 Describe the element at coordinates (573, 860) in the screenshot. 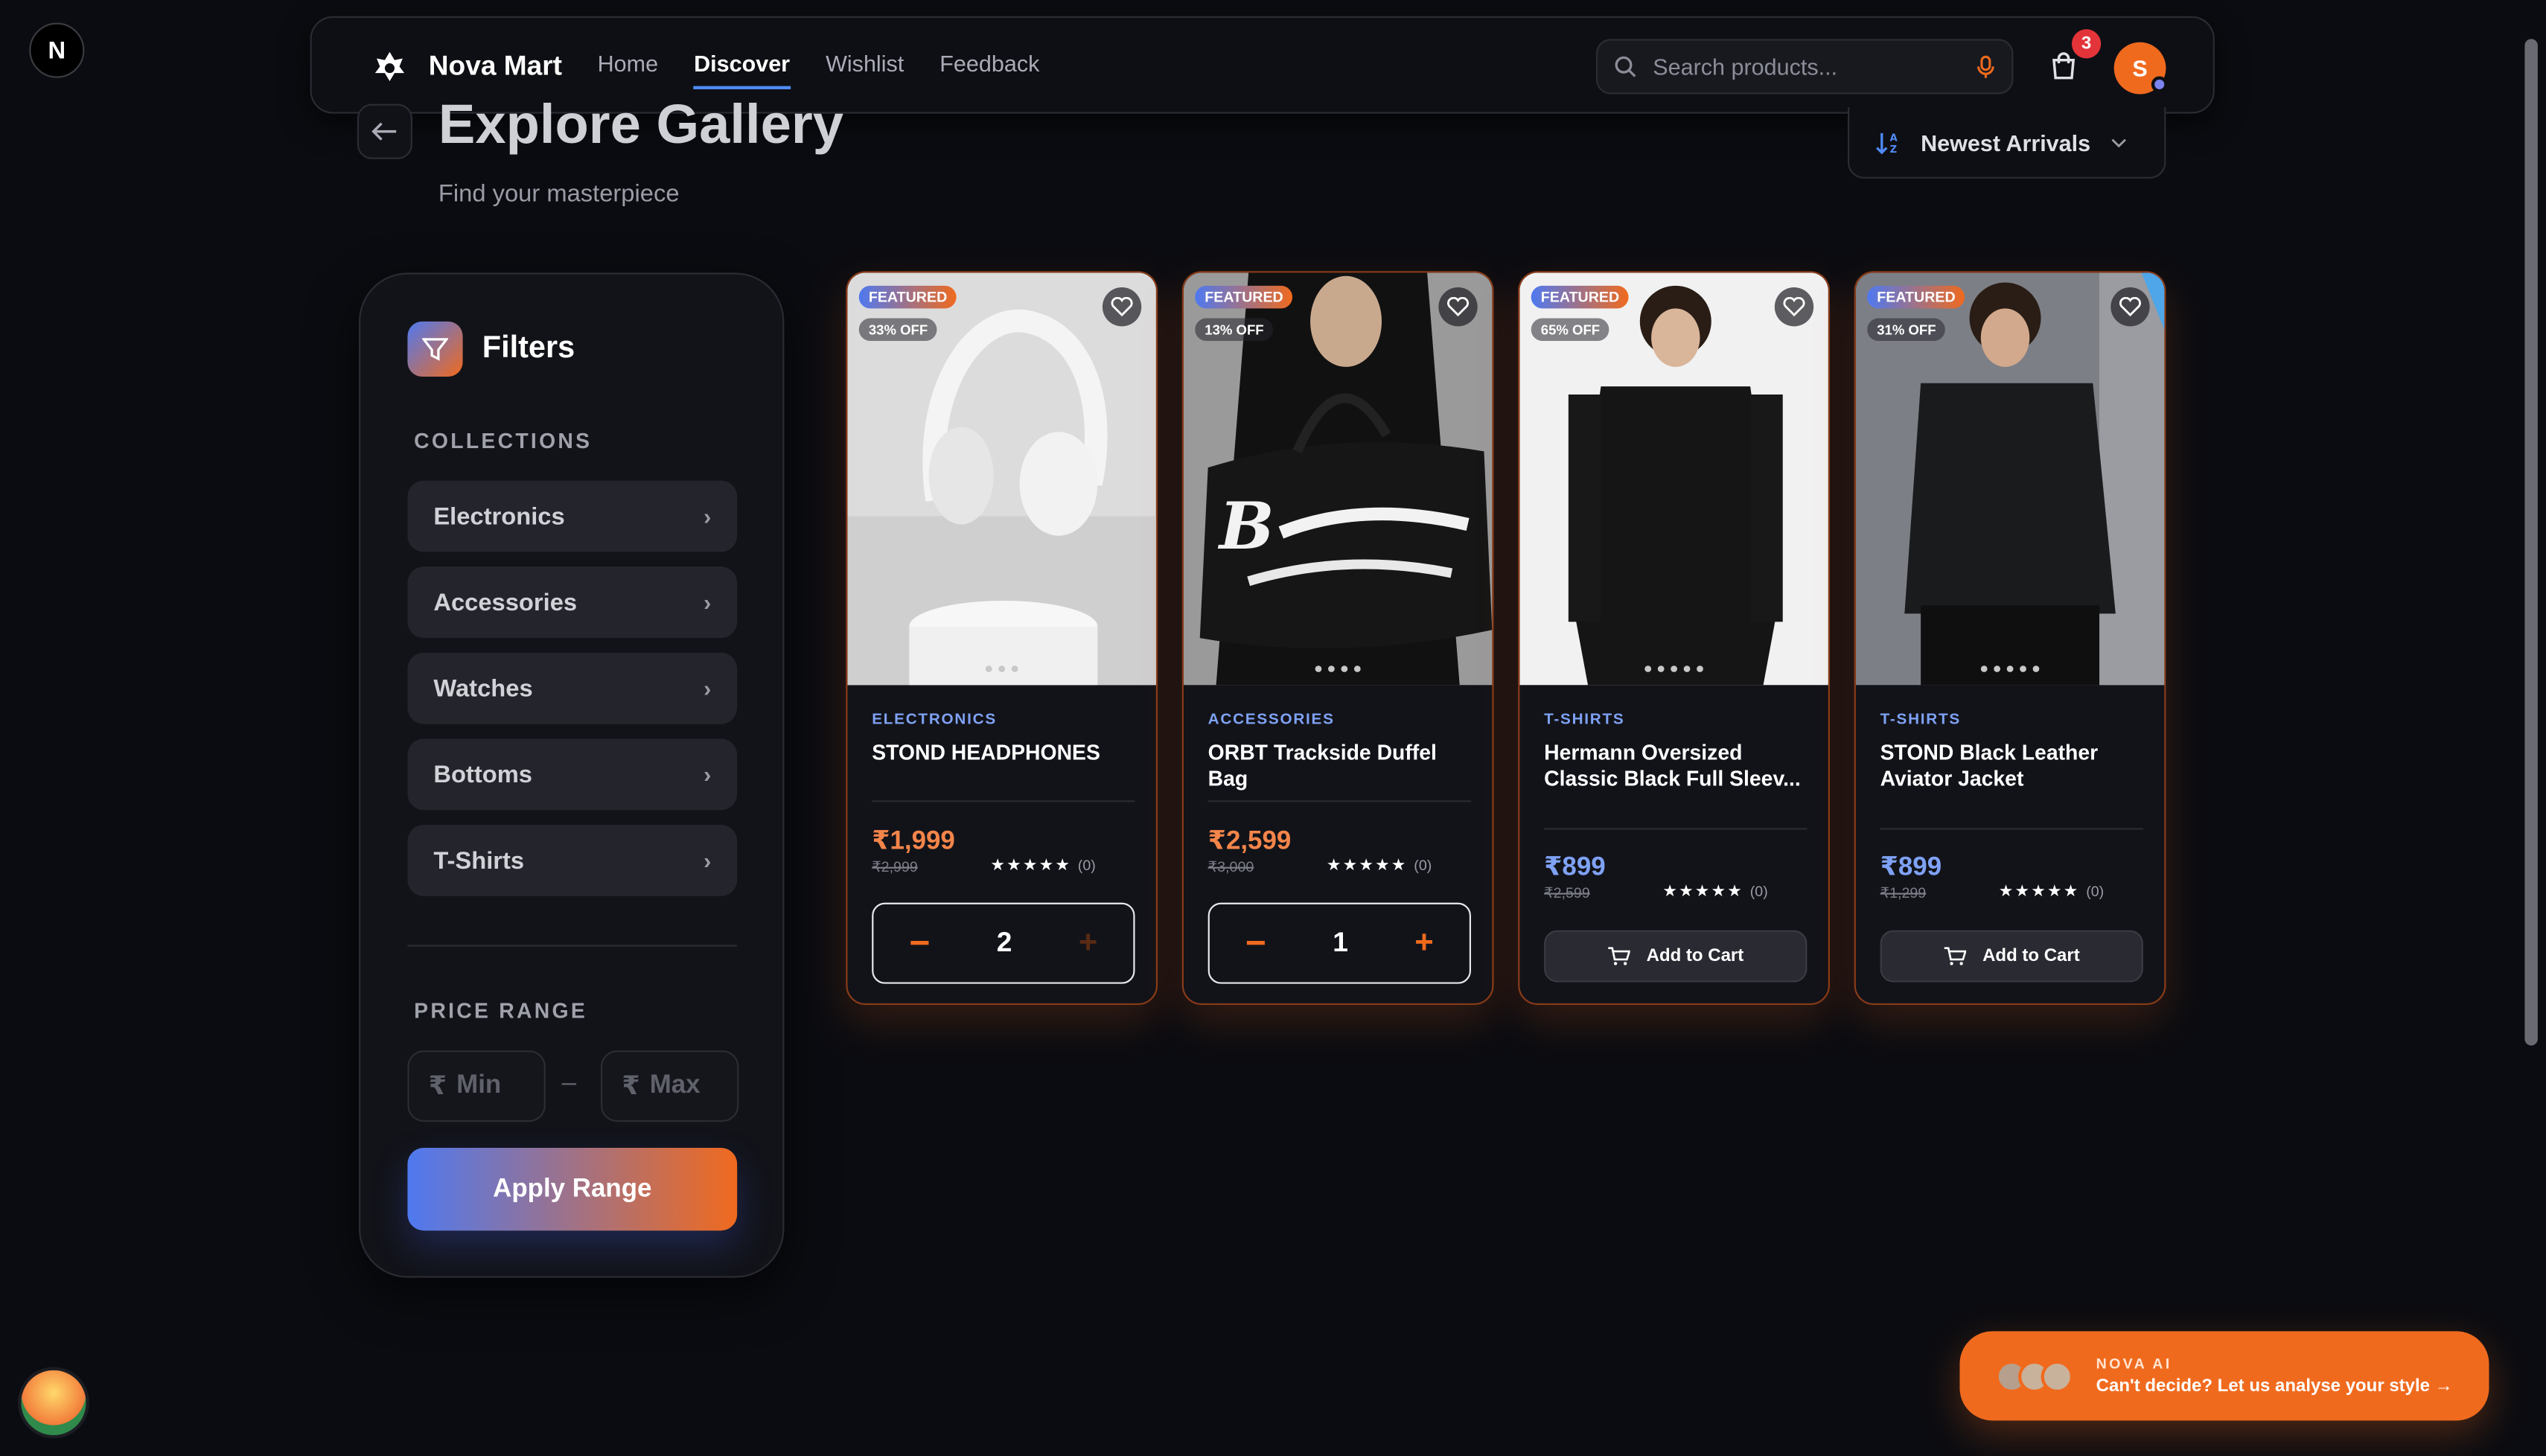

I see `collection-t-shirts: T-Shirts ›` at that location.